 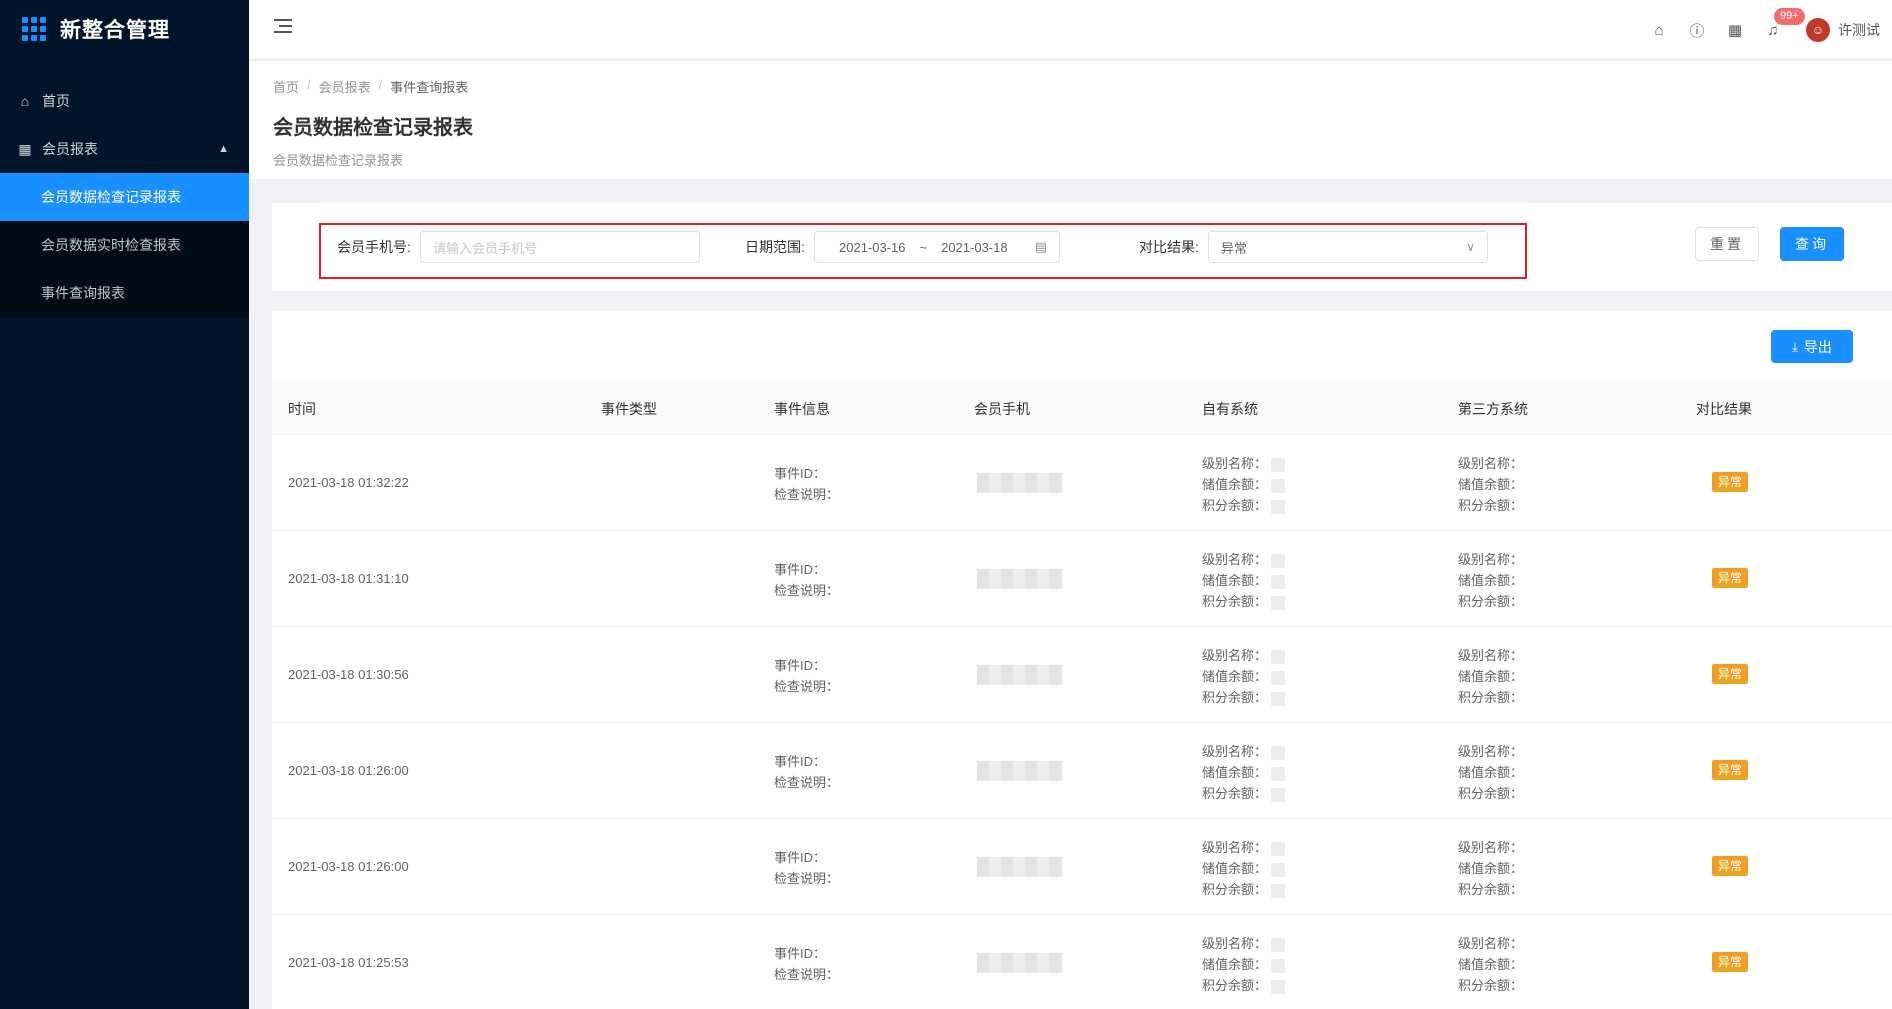 What do you see at coordinates (1859, 30) in the screenshot?
I see `username: 许测试` at bounding box center [1859, 30].